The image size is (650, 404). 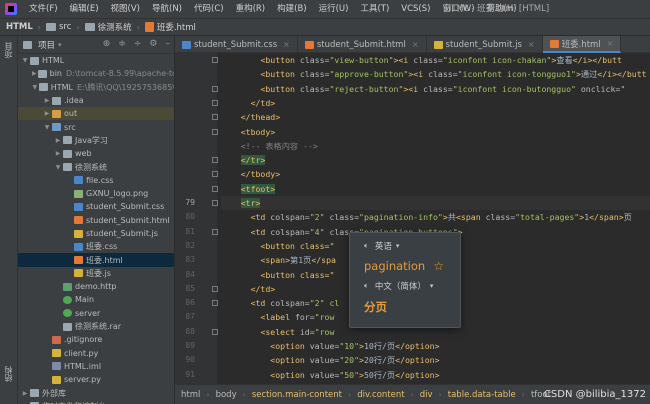 I want to click on tree-item: ▶ web, so click(x=96, y=153).